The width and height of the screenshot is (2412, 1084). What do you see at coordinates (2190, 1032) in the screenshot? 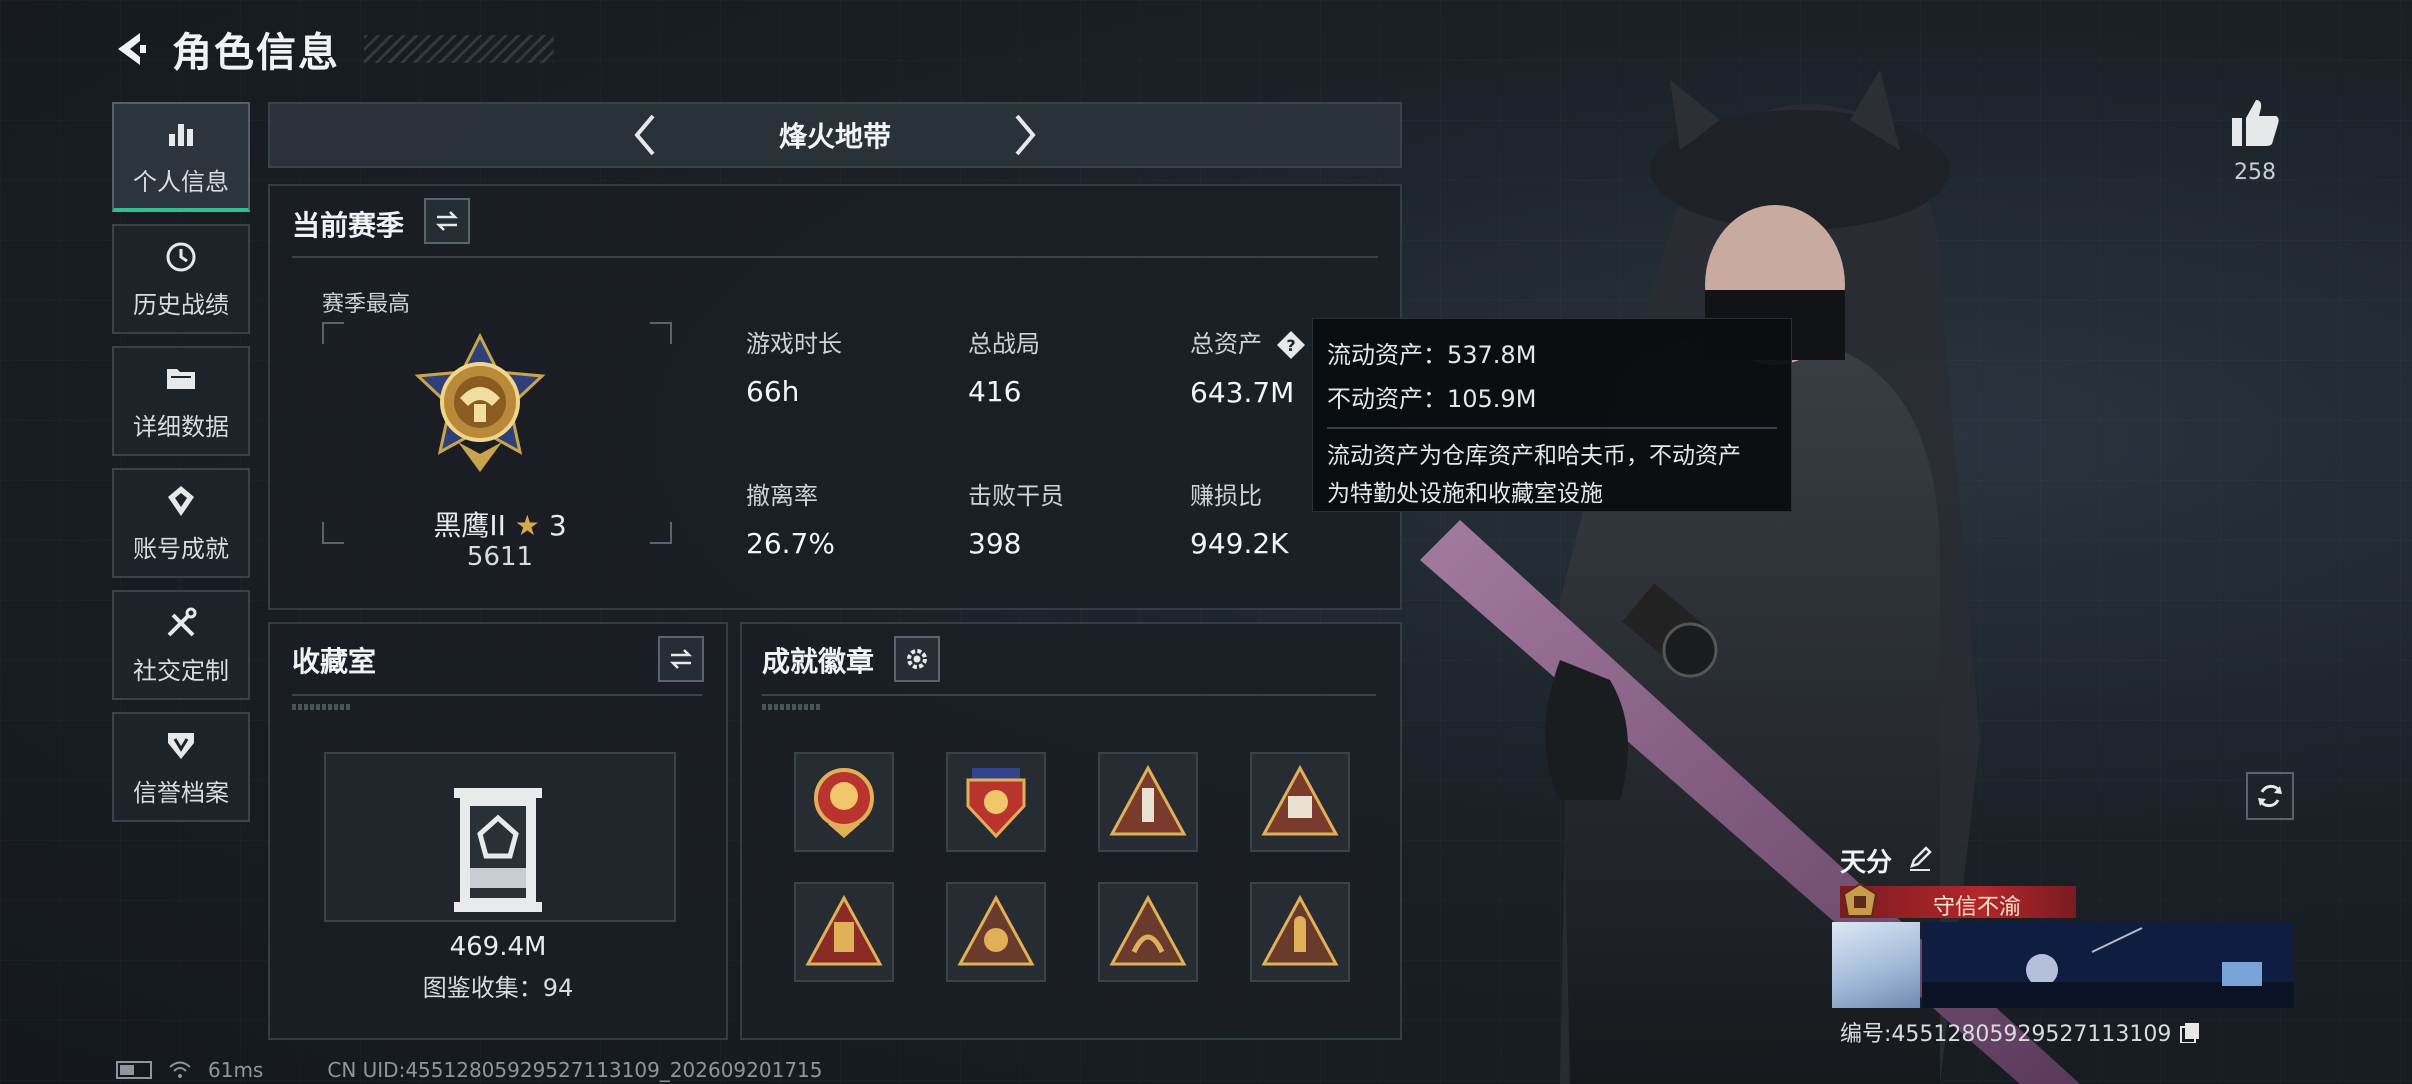
I see `copy-icon` at bounding box center [2190, 1032].